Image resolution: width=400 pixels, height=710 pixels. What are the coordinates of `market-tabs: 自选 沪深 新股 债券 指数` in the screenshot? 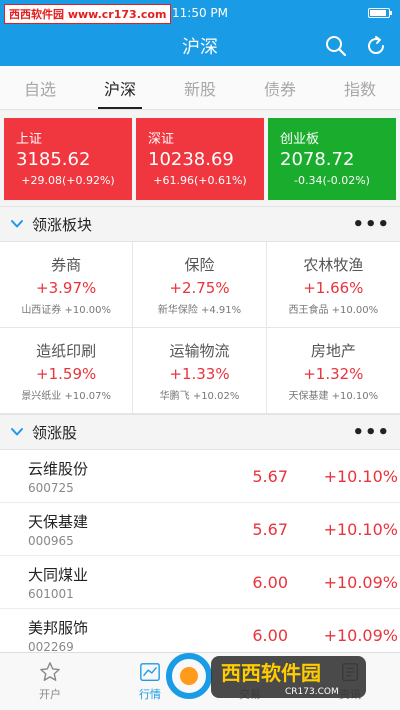 It's located at (200, 88).